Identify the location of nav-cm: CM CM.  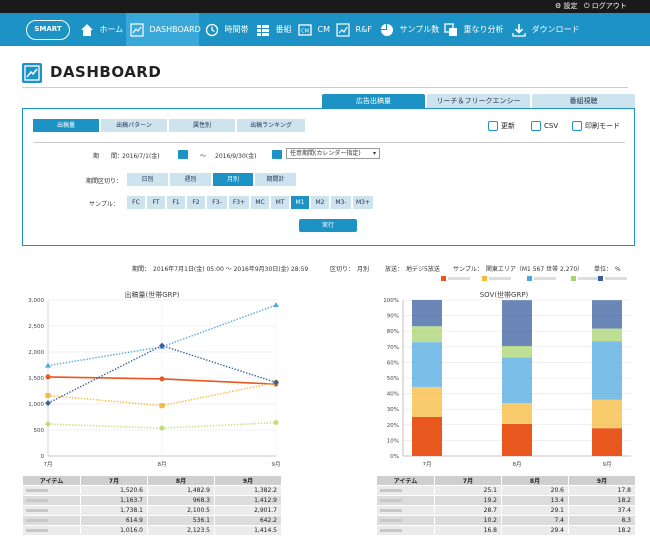
(315, 29).